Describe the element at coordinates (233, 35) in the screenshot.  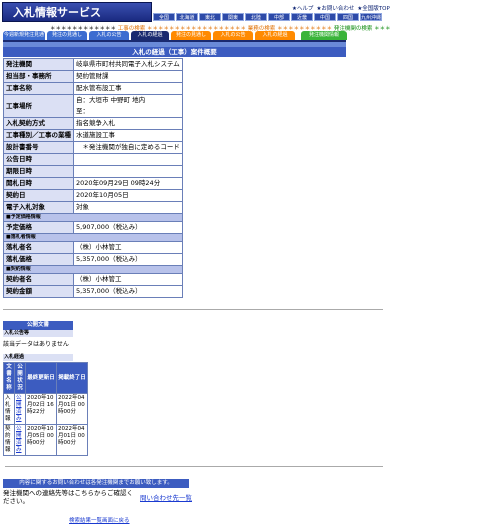
I see `tab-services-notice: 入札の公告` at that location.